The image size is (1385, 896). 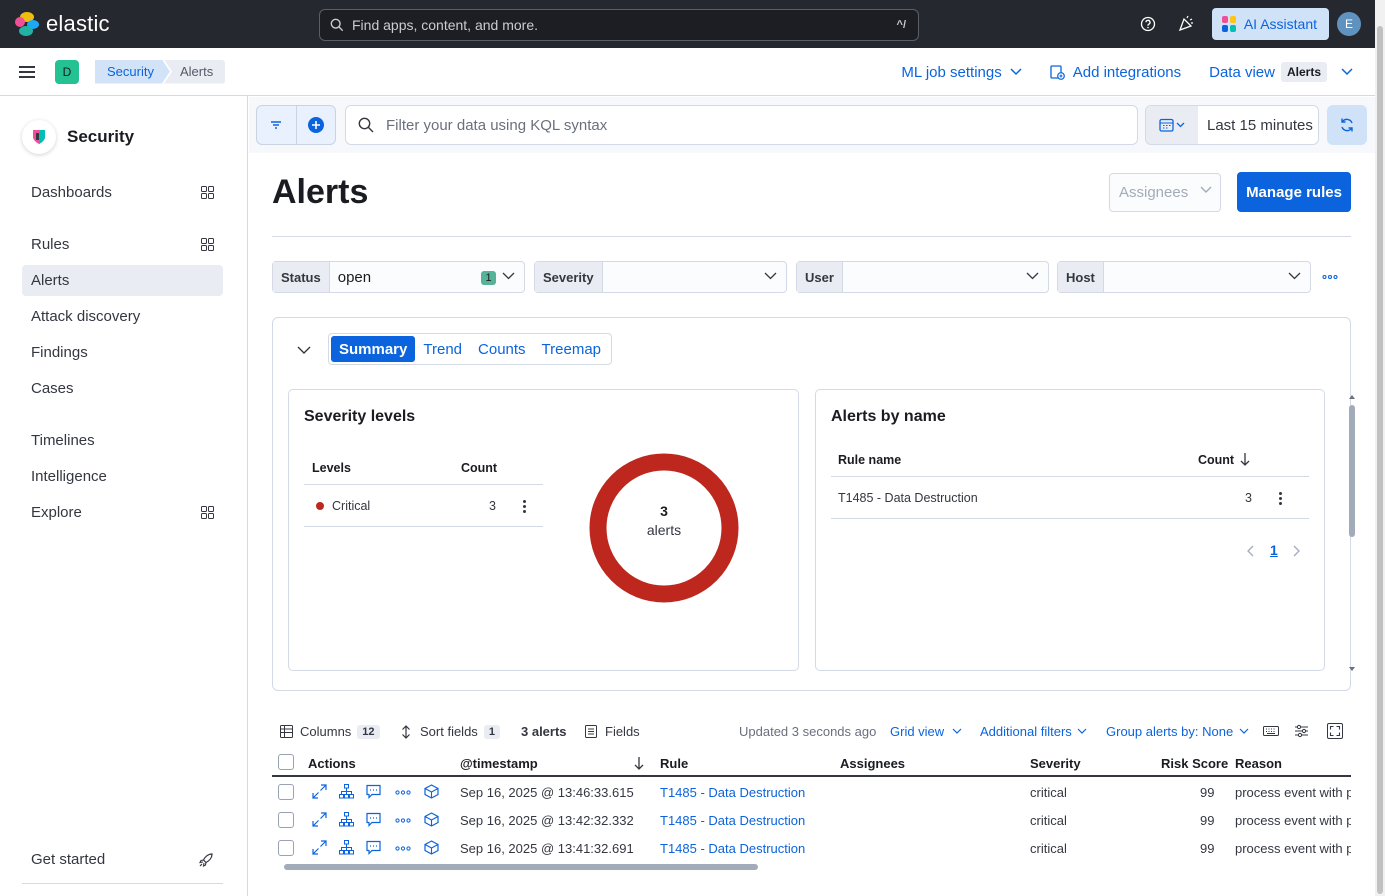 What do you see at coordinates (1186, 24) in the screenshot?
I see `news-feed-icon` at bounding box center [1186, 24].